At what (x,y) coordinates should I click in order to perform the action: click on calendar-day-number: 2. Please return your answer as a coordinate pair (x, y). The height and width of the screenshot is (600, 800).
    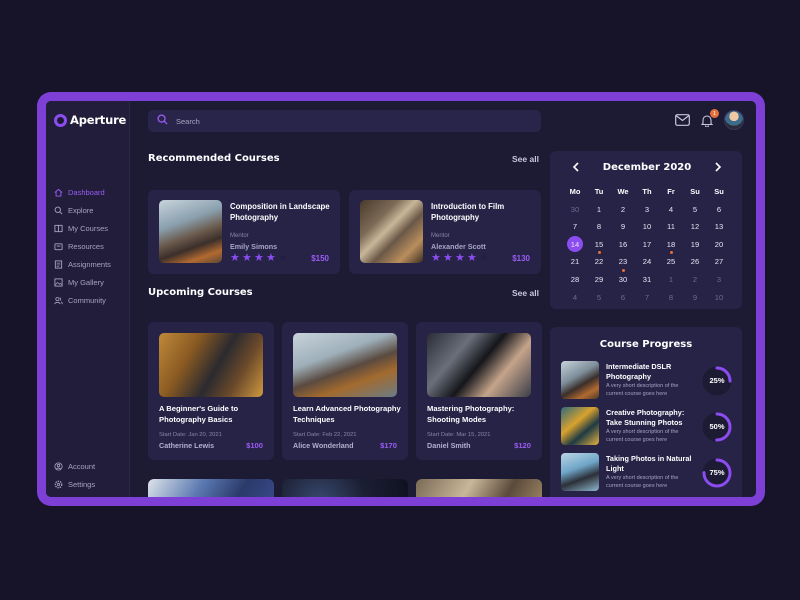
    Looking at the image, I should click on (623, 209).